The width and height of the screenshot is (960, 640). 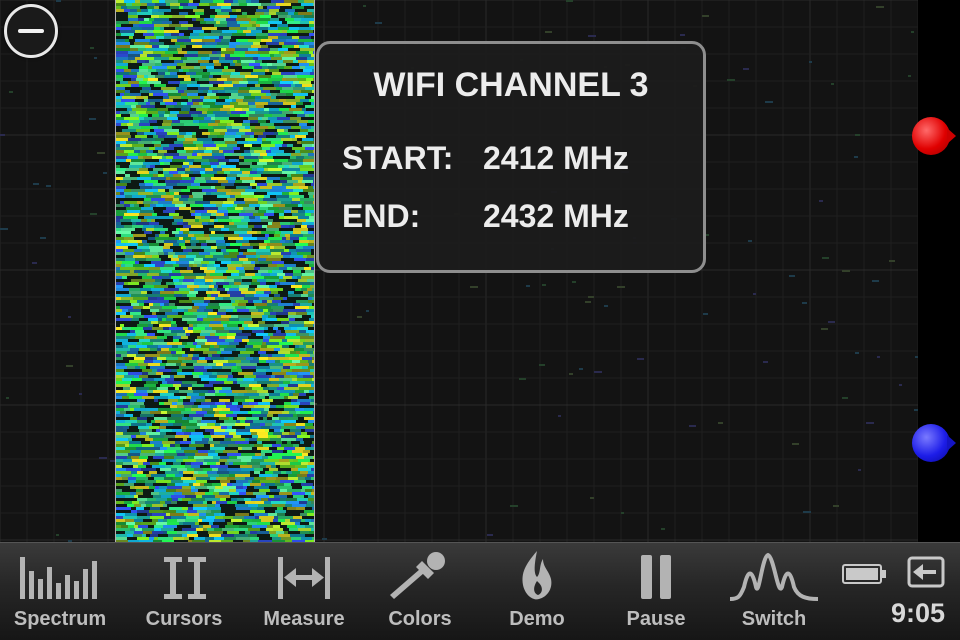 What do you see at coordinates (864, 574) in the screenshot?
I see `battery-icon` at bounding box center [864, 574].